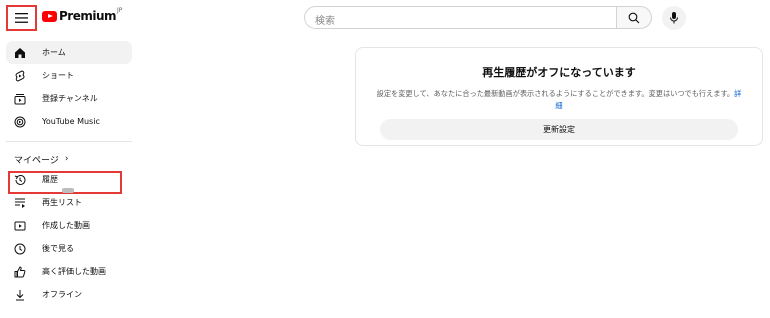  What do you see at coordinates (20, 75) in the screenshot?
I see `shorts-icon` at bounding box center [20, 75].